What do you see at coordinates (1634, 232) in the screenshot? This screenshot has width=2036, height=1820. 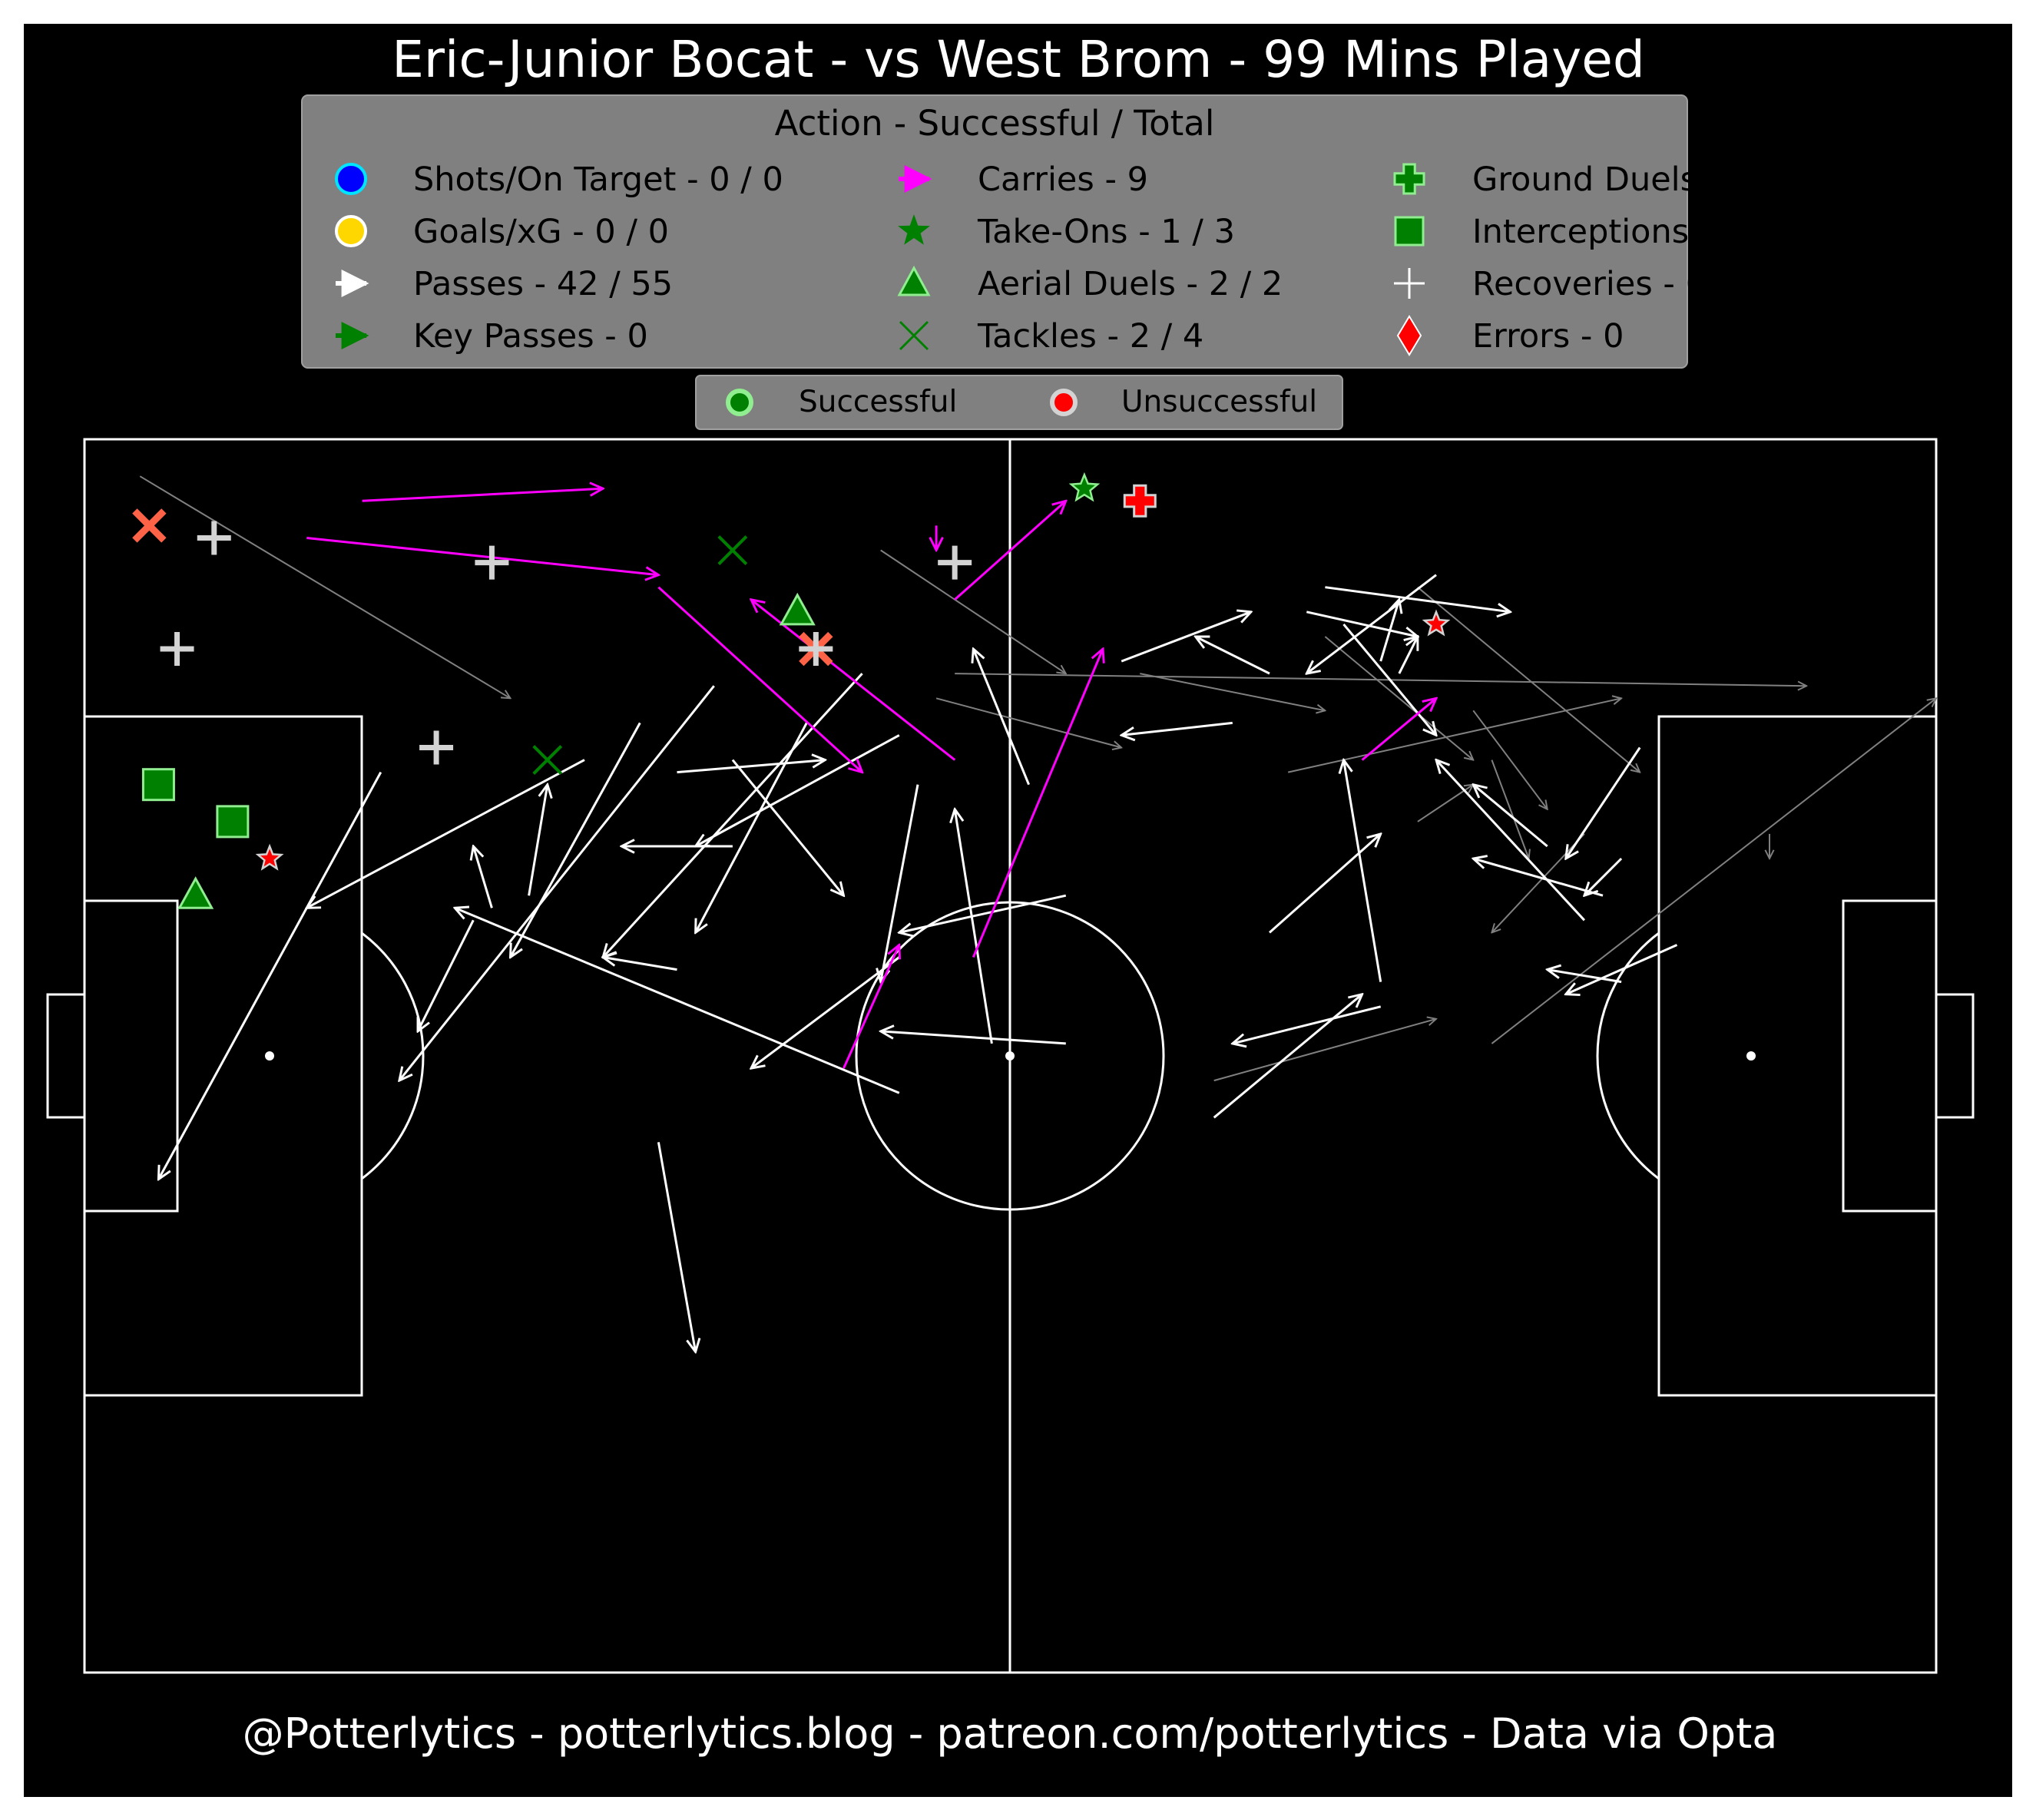 I see `legend-label: Interceptions - 2 / 2` at bounding box center [1634, 232].